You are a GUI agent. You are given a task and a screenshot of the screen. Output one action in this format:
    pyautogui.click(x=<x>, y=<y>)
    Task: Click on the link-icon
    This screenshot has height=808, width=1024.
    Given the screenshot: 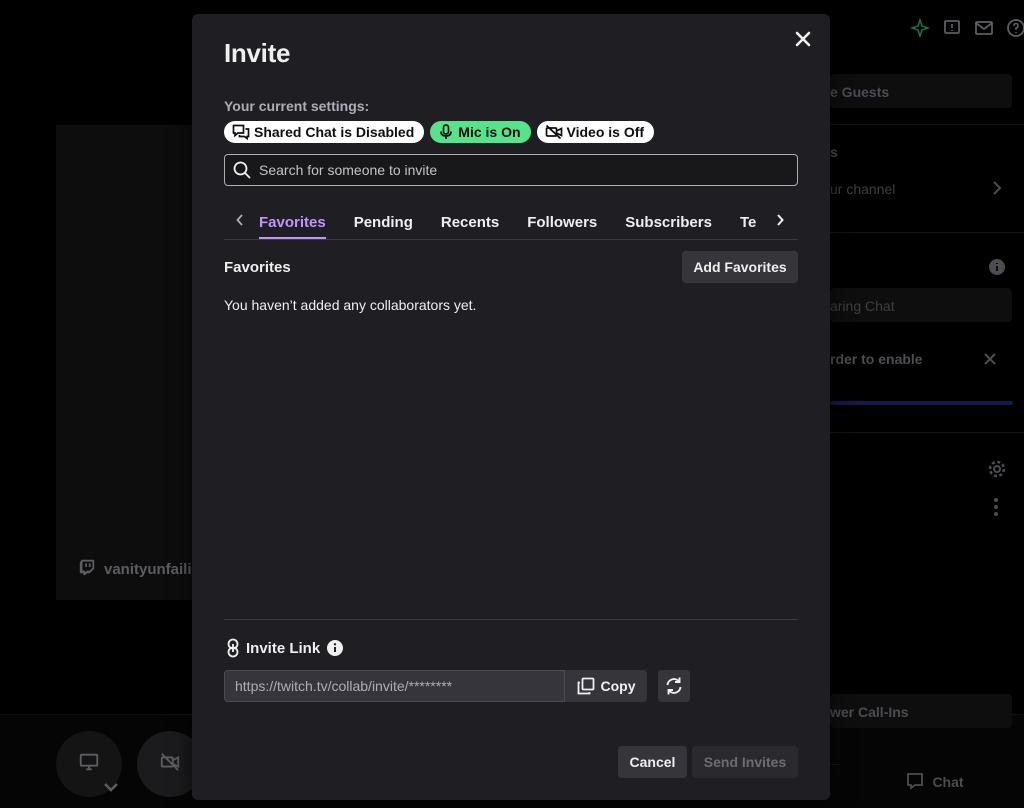 What is the action you would take?
    pyautogui.click(x=233, y=648)
    